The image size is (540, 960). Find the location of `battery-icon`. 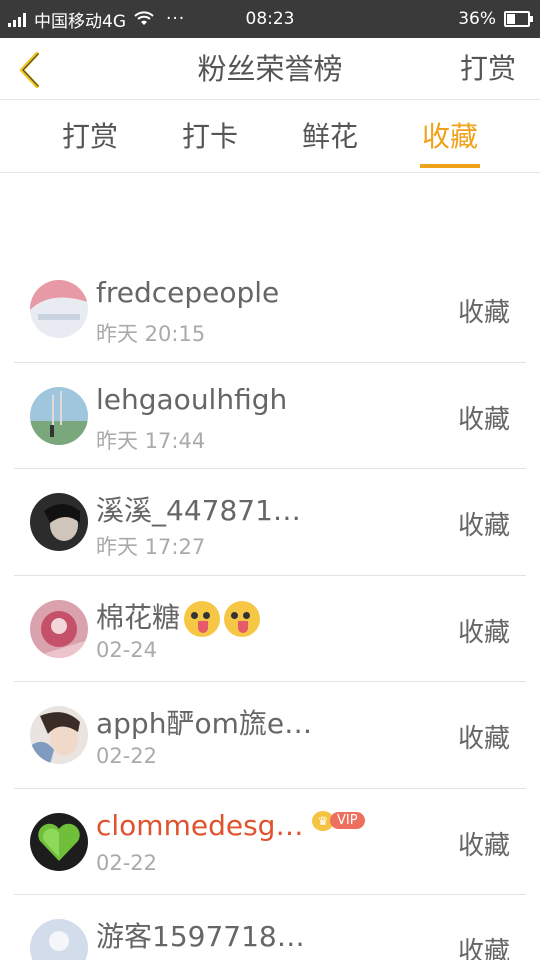

battery-icon is located at coordinates (518, 19).